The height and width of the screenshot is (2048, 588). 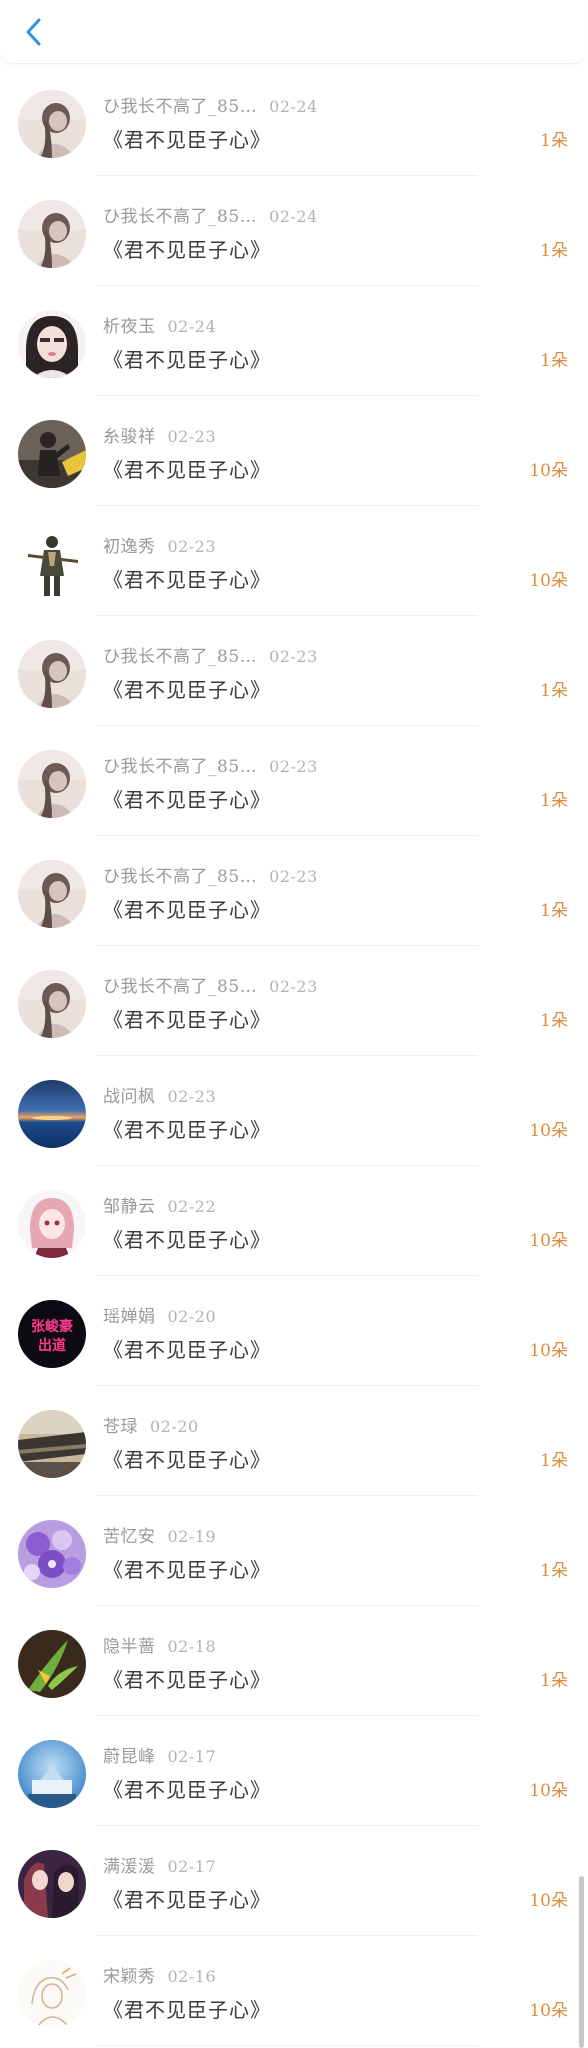 What do you see at coordinates (294, 1441) in the screenshot?
I see `list-item: 苍琭 02-20 《君不见臣子心》 1朵` at bounding box center [294, 1441].